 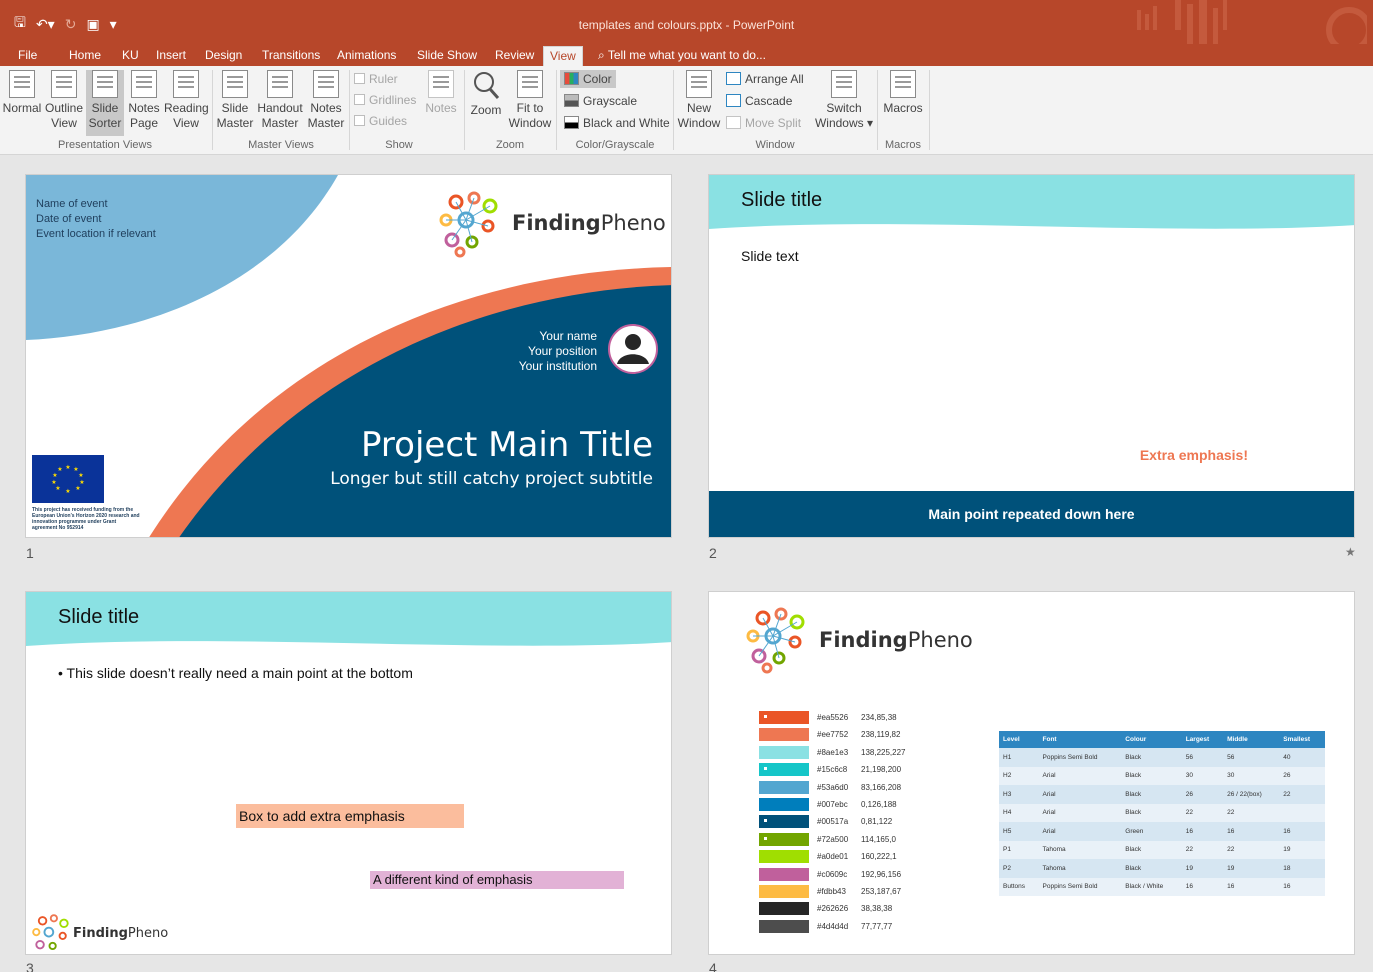 I want to click on swatch-hex: #007ebc, so click(x=832, y=804).